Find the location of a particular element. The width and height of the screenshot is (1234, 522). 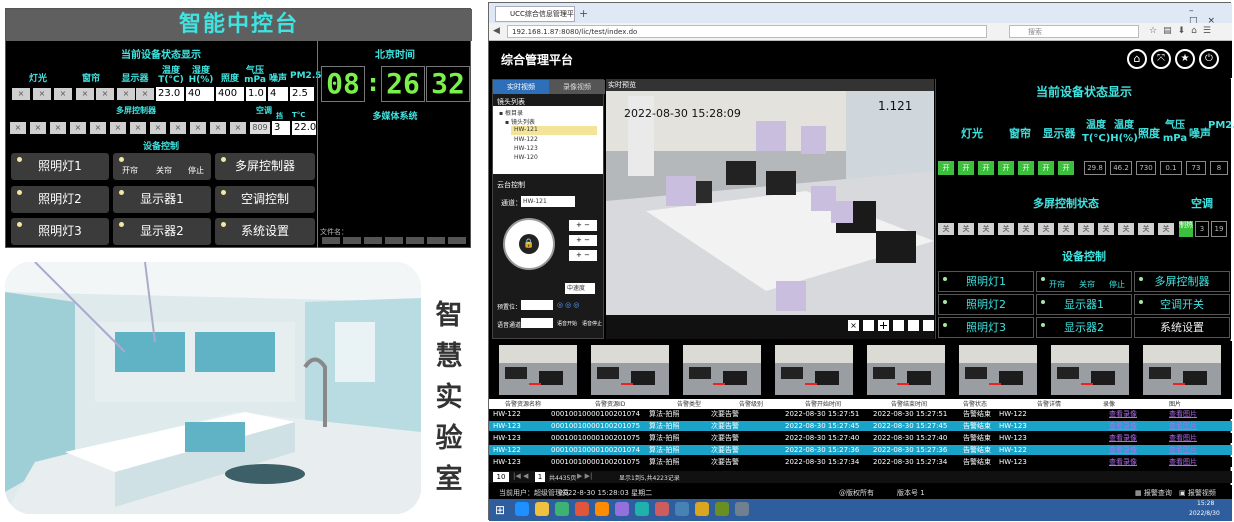

tree-group: ▪ 镜头列表 is located at coordinates (520, 121).